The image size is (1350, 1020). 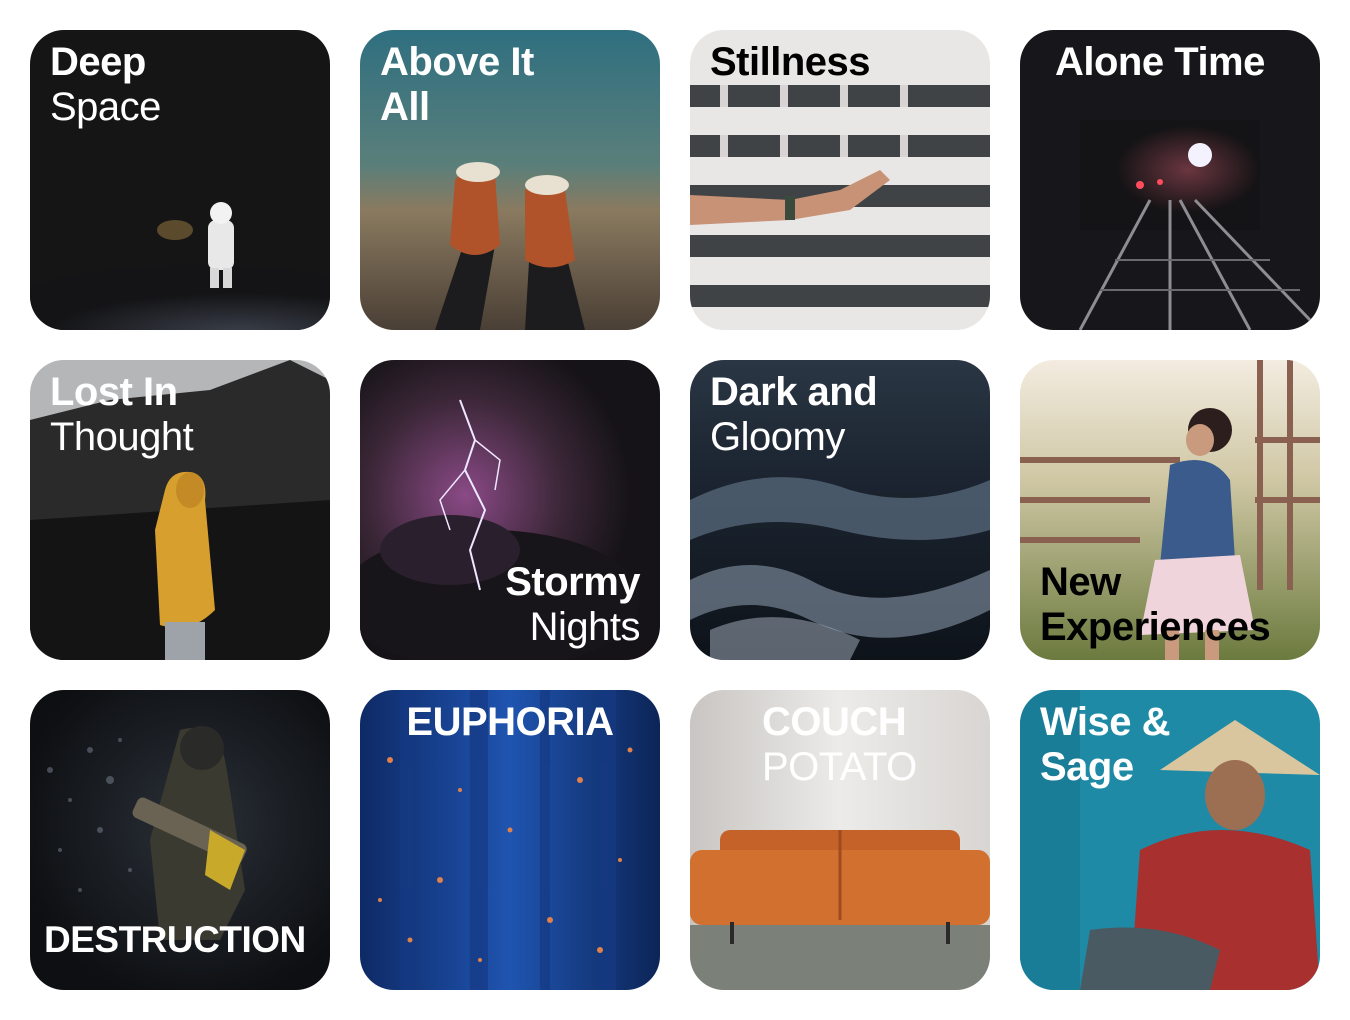 I want to click on tile-title-bold: COUCH, so click(x=834, y=722).